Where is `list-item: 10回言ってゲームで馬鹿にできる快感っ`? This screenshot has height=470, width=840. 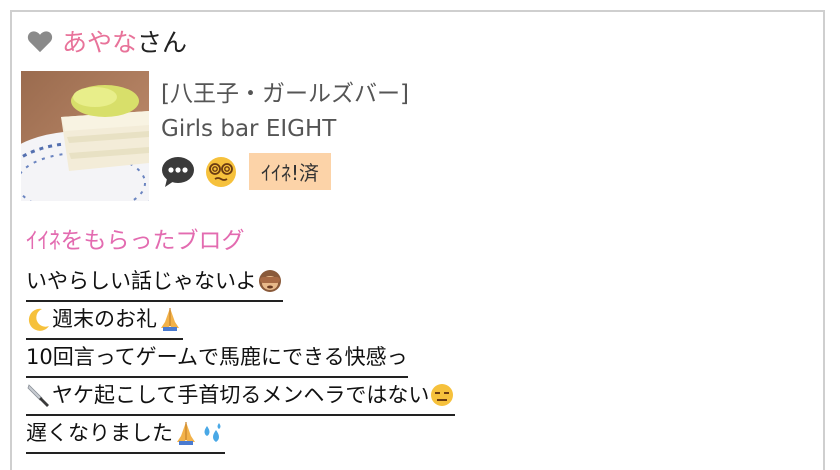
list-item: 10回言ってゲームで馬鹿にできる快感っ is located at coordinates (240, 359).